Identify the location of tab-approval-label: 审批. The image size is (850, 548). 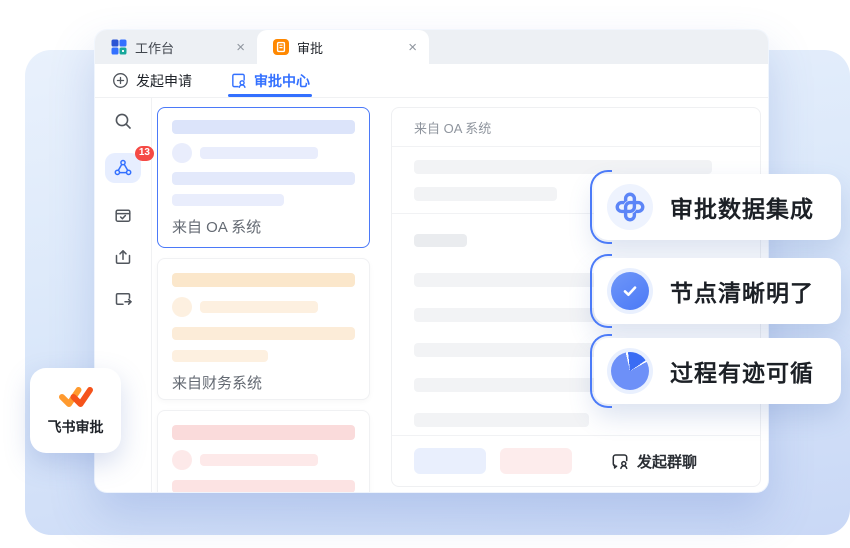
(310, 48).